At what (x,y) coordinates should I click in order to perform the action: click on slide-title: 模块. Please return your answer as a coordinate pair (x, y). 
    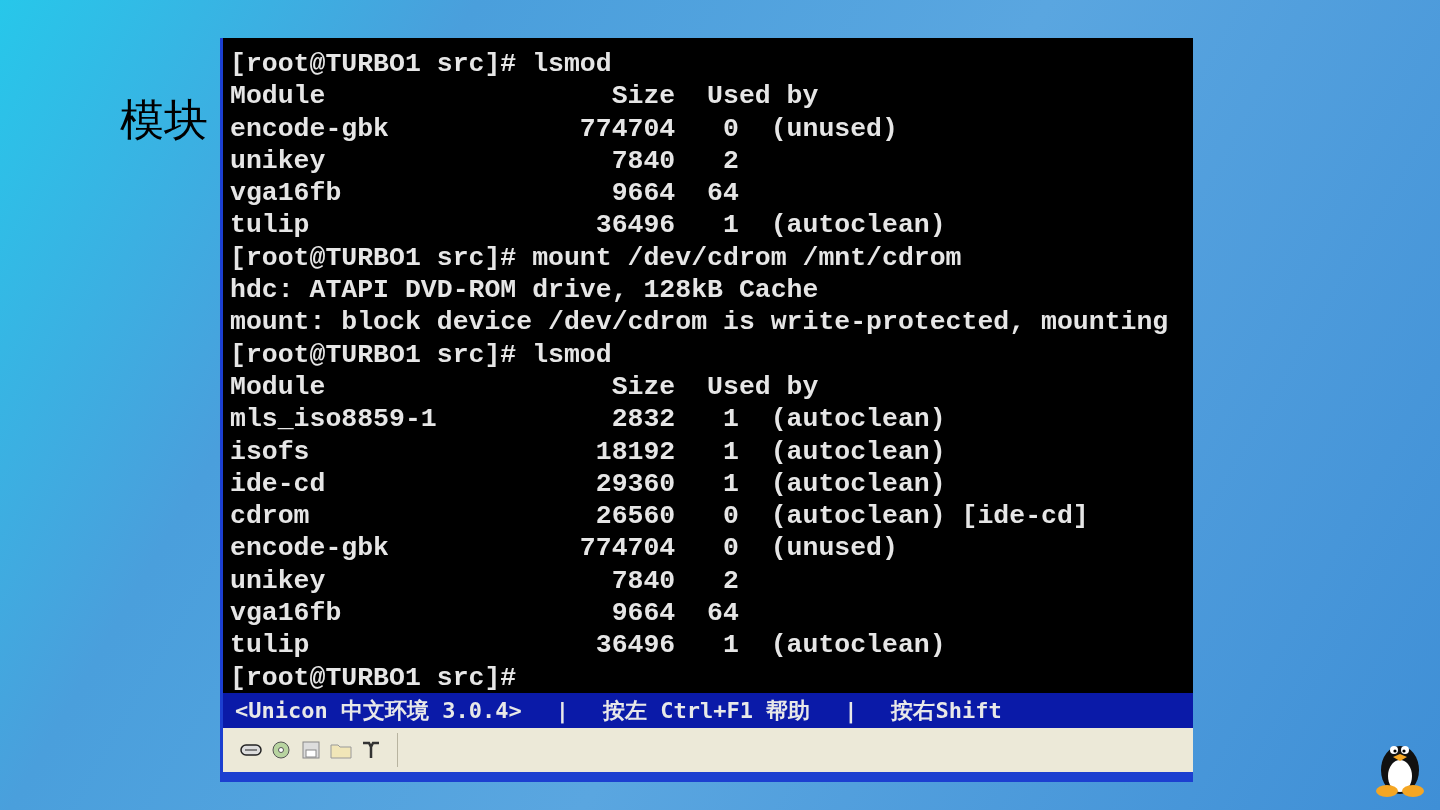
    Looking at the image, I should click on (164, 120).